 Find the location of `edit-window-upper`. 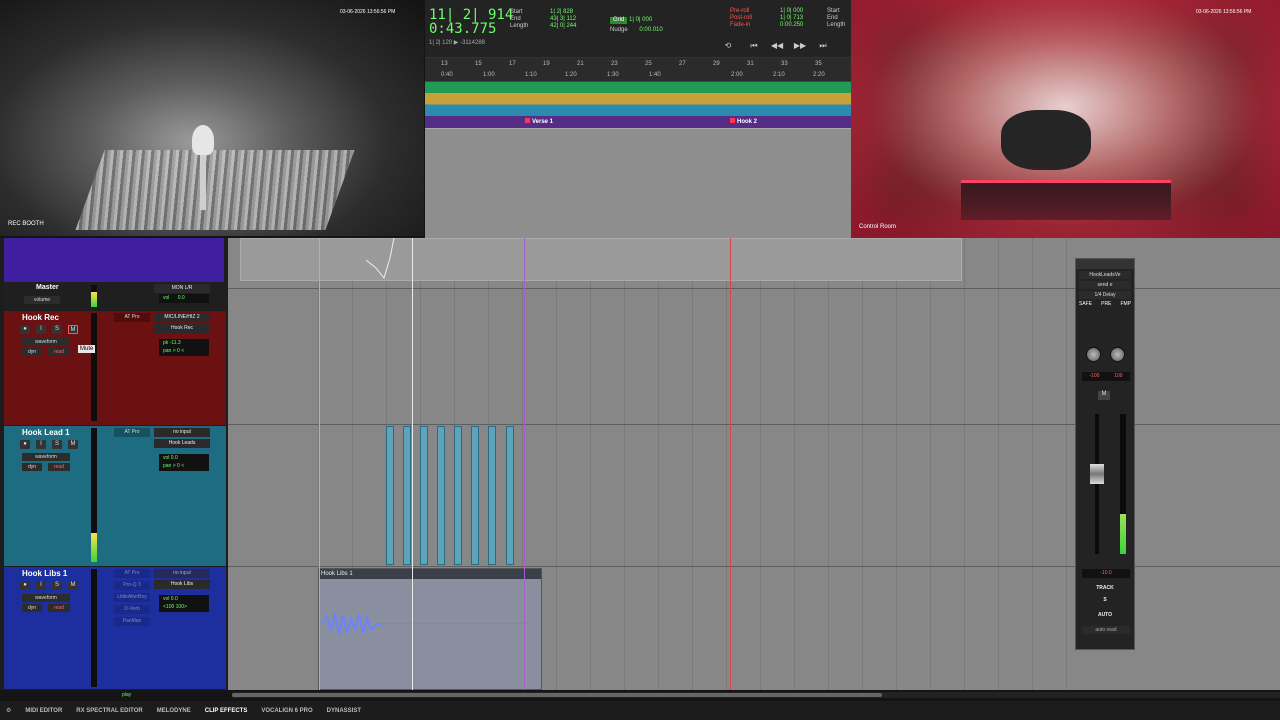

edit-window-upper is located at coordinates (638, 183).